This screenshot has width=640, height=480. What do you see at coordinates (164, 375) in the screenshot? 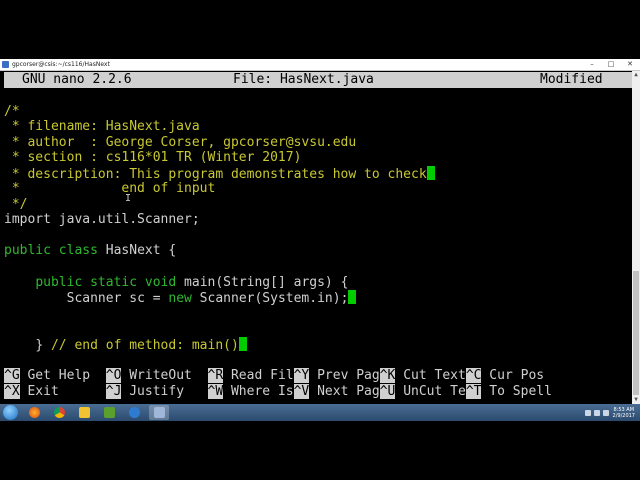
I see `shortcut-label: WriteOut` at bounding box center [164, 375].